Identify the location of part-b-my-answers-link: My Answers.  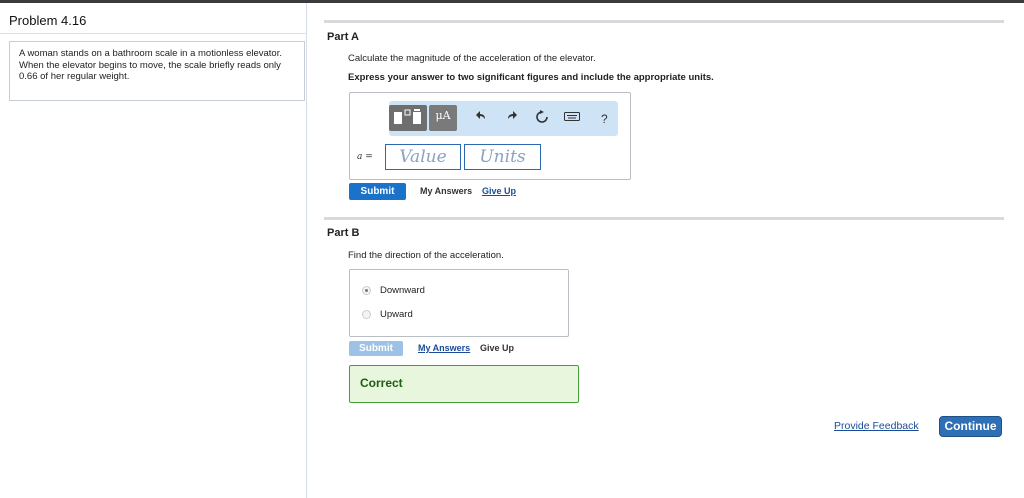
(444, 348).